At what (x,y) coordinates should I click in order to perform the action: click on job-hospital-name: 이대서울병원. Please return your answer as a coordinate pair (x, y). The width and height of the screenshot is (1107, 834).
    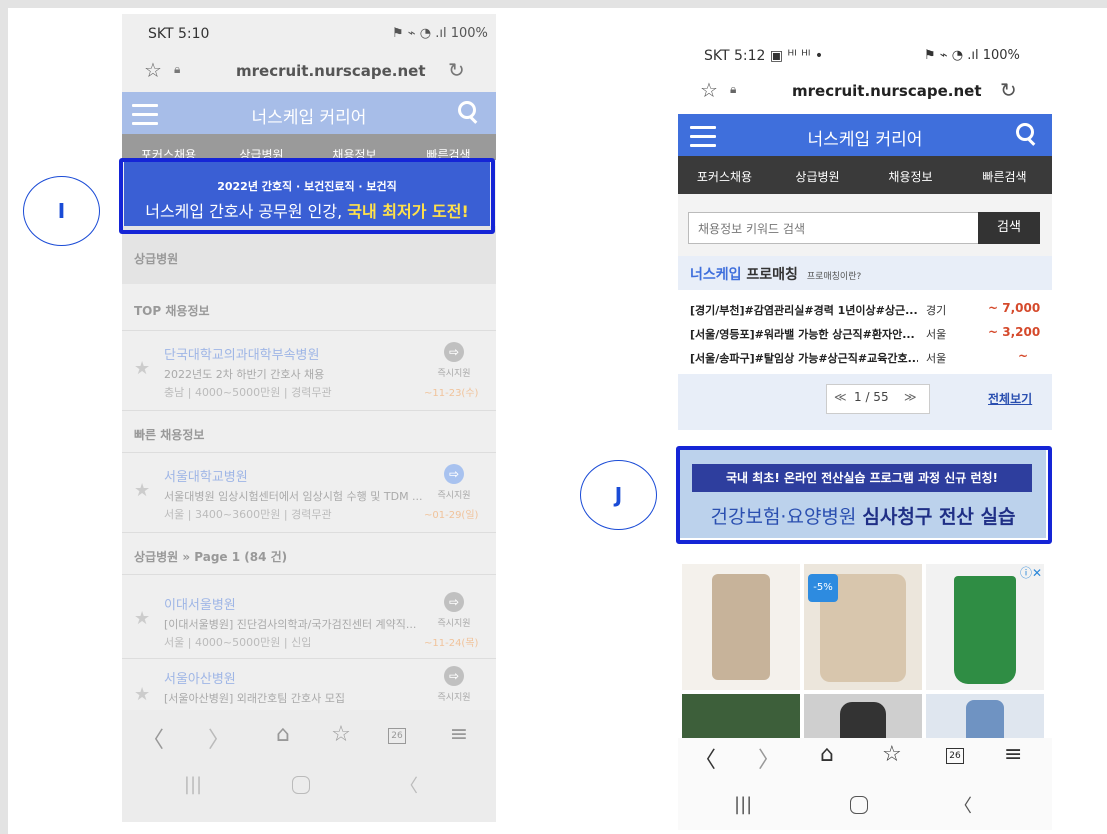
    Looking at the image, I should click on (200, 603).